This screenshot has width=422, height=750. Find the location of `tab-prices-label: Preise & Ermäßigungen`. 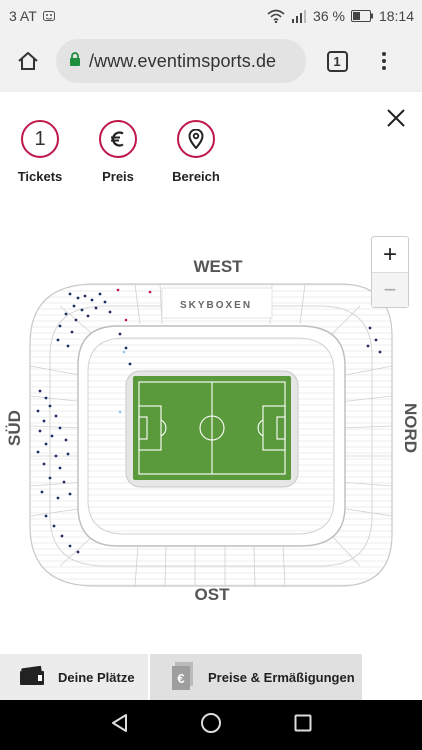

tab-prices-label: Preise & Ermäßigungen is located at coordinates (281, 677).